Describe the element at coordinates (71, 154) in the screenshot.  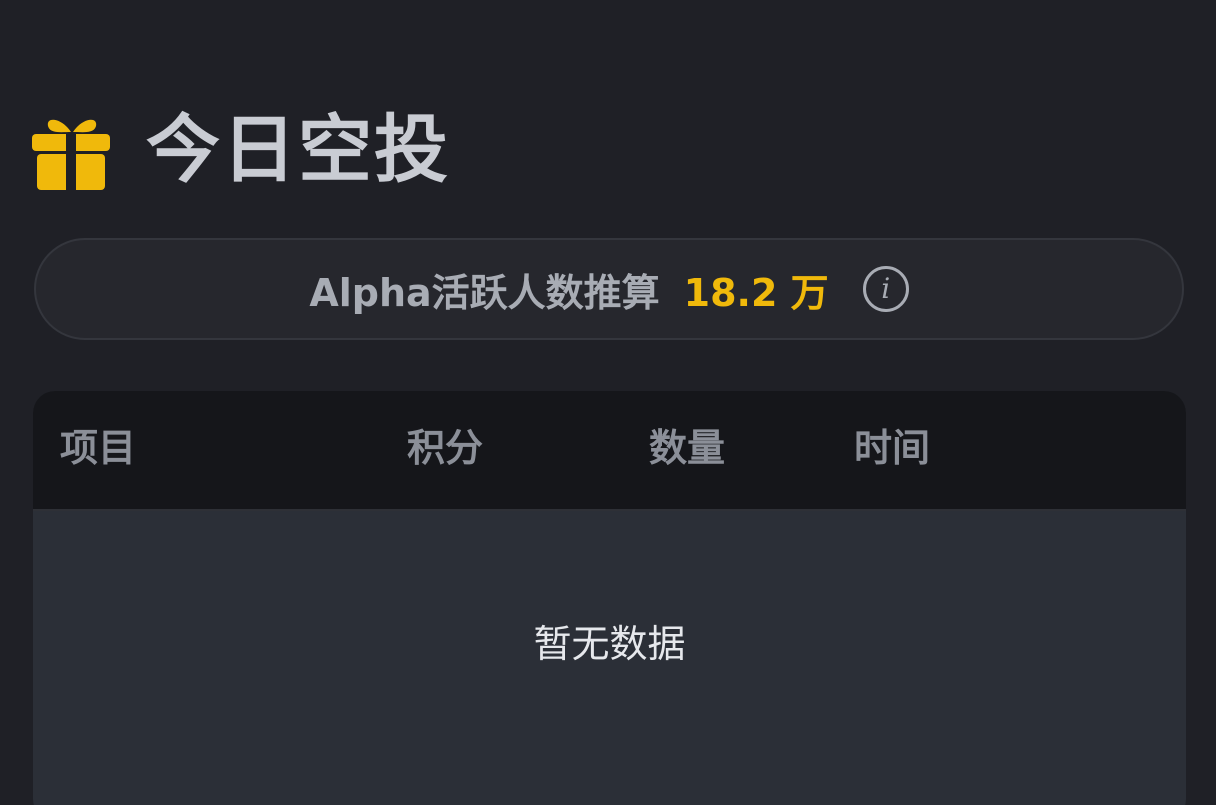
I see `gift-icon` at that location.